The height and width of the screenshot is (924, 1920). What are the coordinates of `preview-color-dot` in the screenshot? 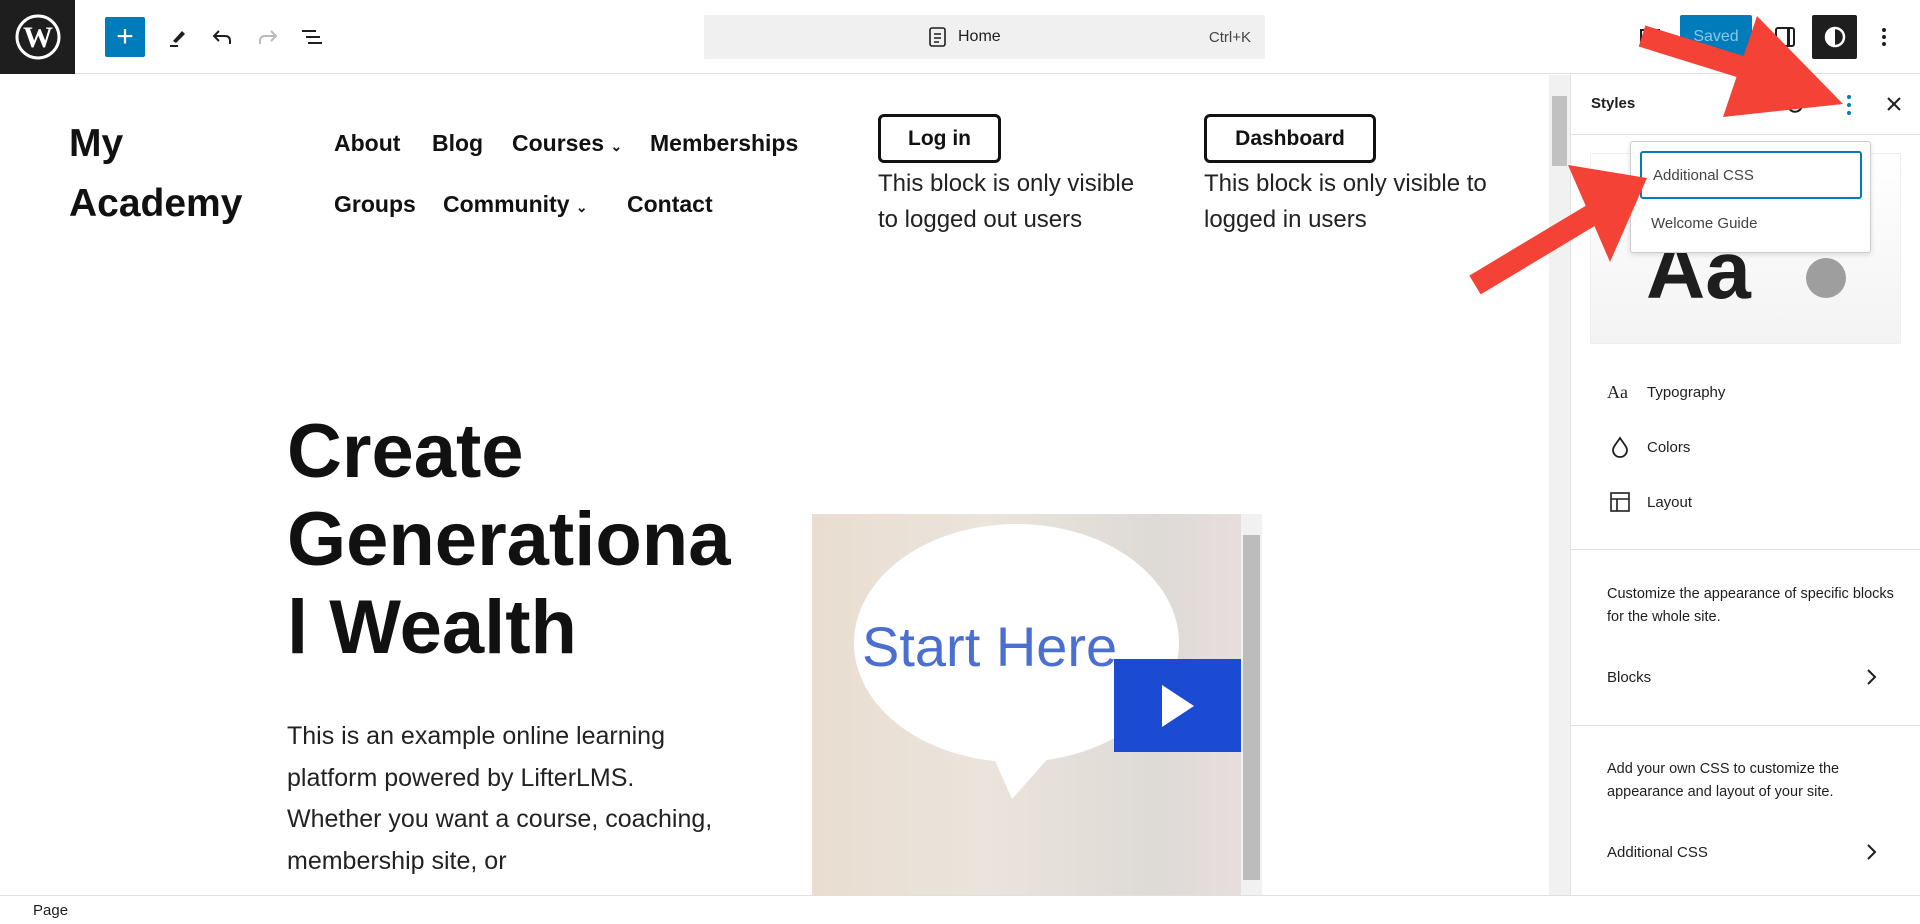 It's located at (1826, 278).